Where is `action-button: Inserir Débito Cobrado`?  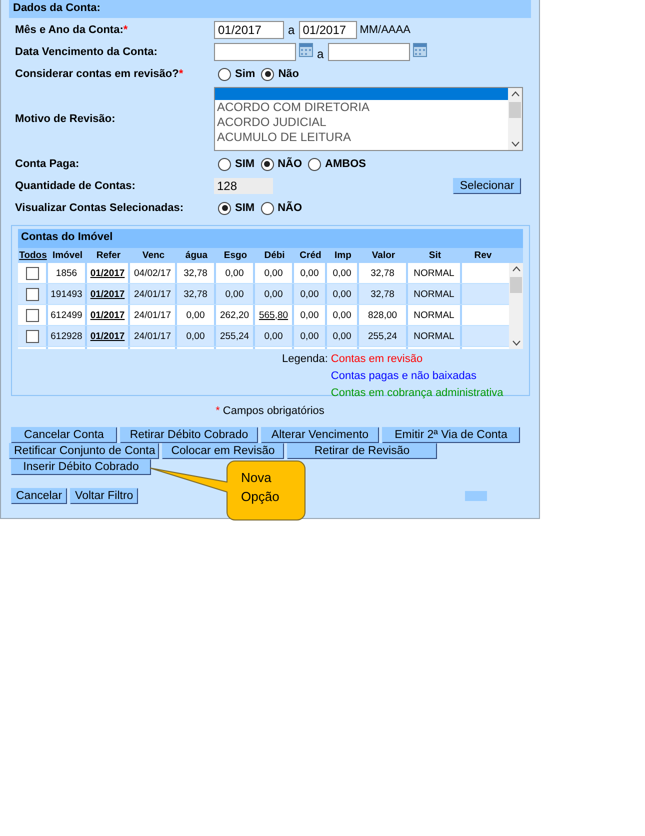 action-button: Inserir Débito Cobrado is located at coordinates (81, 467).